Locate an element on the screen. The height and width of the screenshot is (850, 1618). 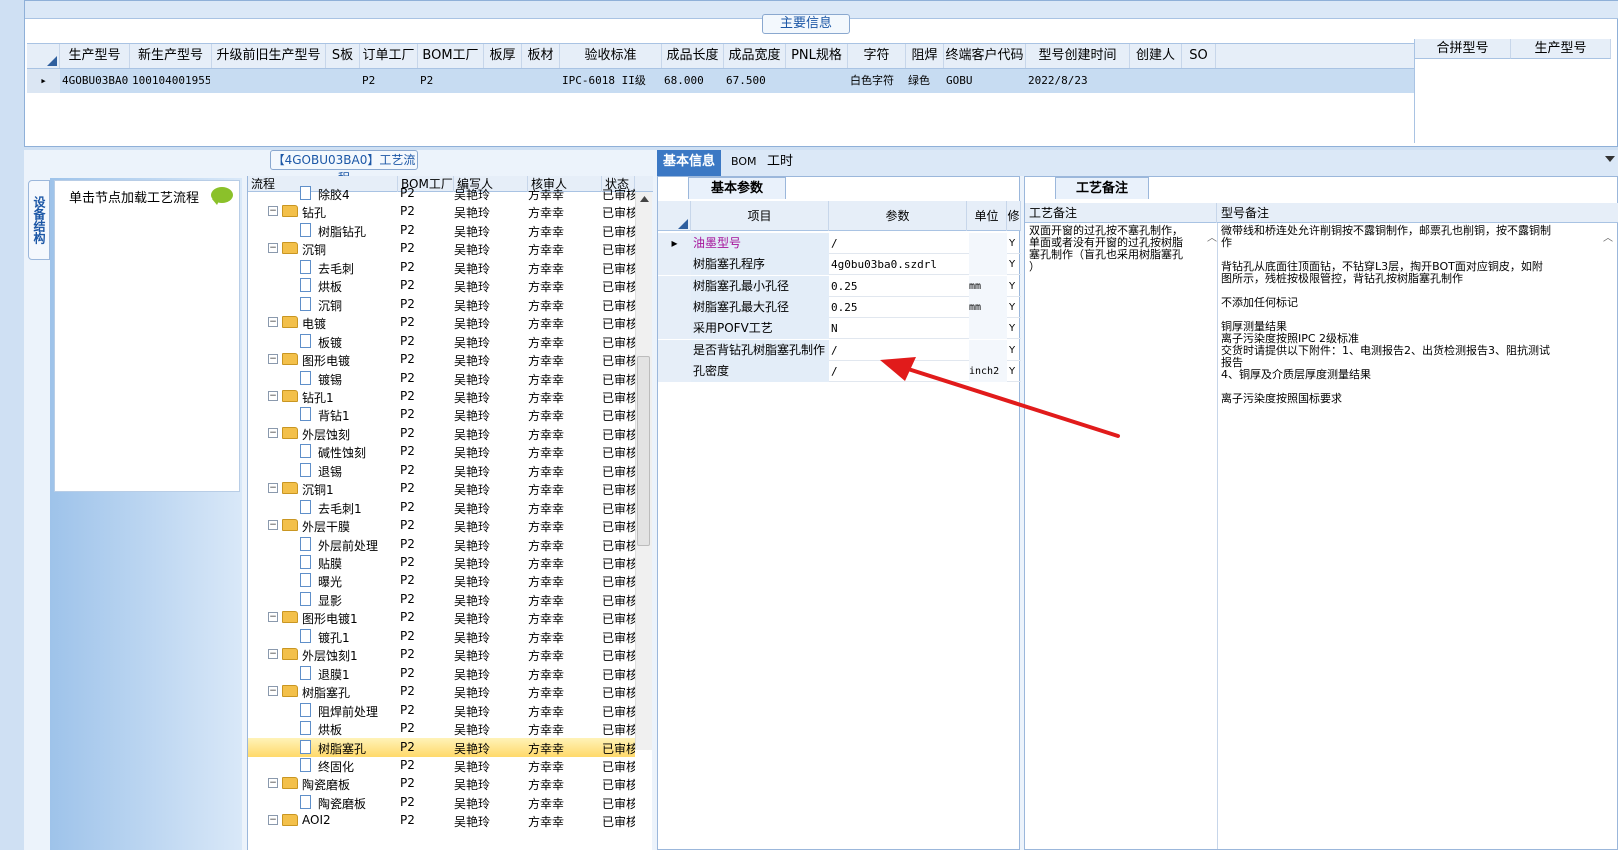
tree-row: 背钻1 P2 吴艳玲 方幸幸 已审核 is located at coordinates (441, 414).